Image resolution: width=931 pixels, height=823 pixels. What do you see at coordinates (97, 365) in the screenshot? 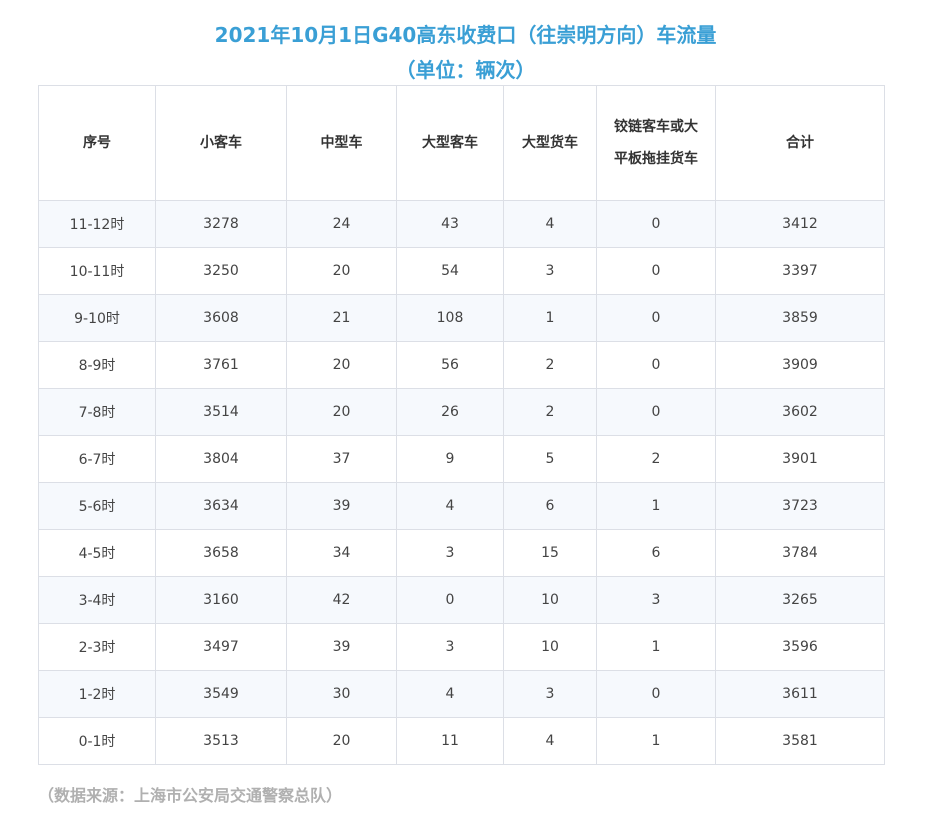
I see `table-cell: 8-9时` at bounding box center [97, 365].